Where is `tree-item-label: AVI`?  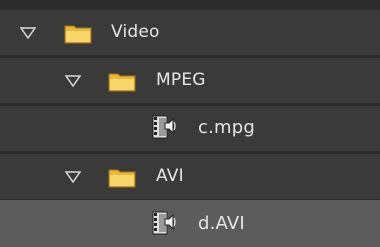 tree-item-label: AVI is located at coordinates (170, 176).